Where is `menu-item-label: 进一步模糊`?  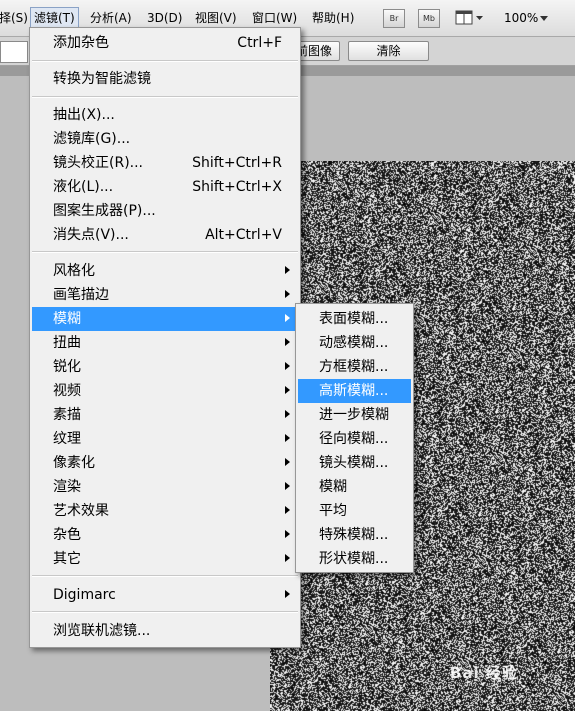
menu-item-label: 进一步模糊 is located at coordinates (354, 415).